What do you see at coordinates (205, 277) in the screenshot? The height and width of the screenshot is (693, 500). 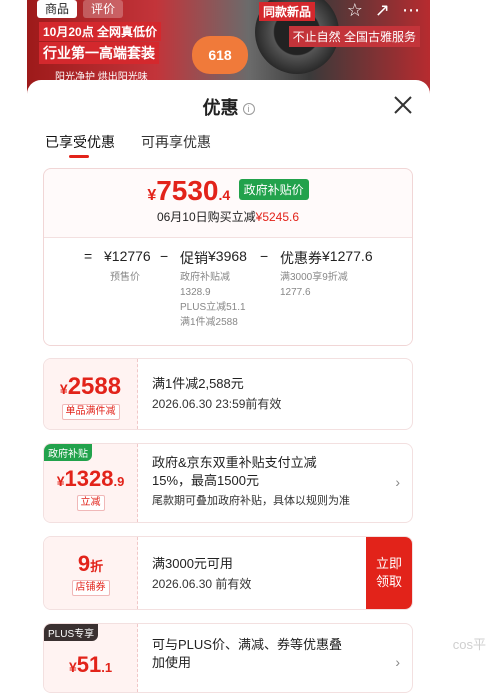 I see `promo-detail-line: 政府补贴减` at bounding box center [205, 277].